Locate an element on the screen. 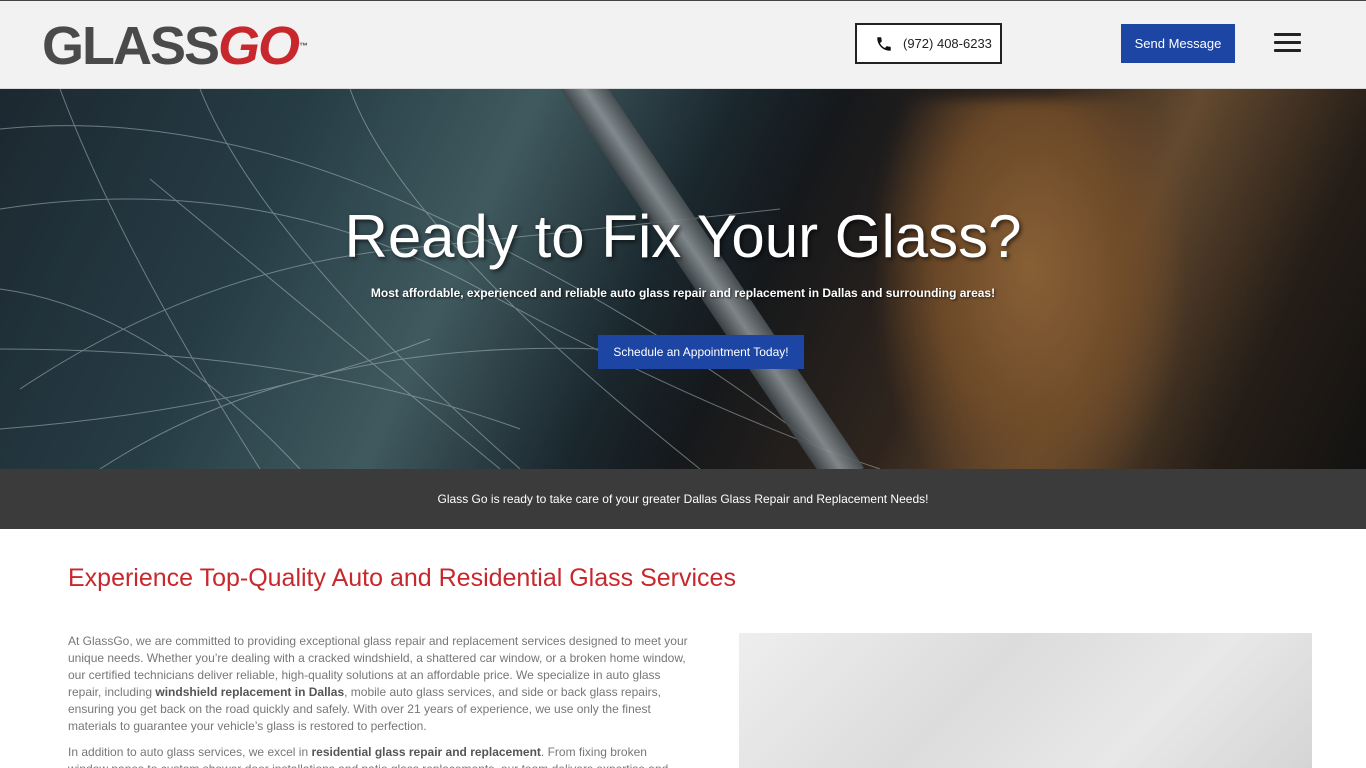 This screenshot has width=1366, height=768. glassgo-logo: GLASSGO ™ is located at coordinates (175, 46).